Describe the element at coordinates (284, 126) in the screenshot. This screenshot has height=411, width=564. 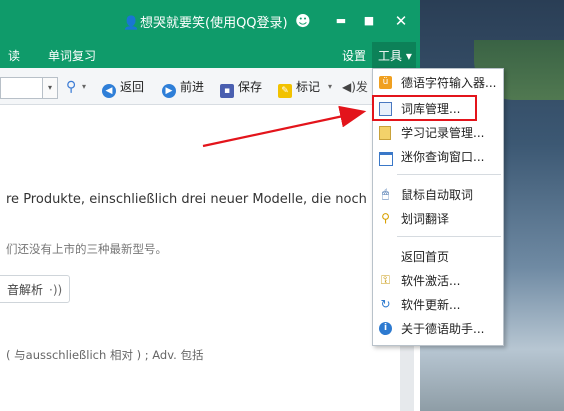
I see `annotation-arrow` at that location.